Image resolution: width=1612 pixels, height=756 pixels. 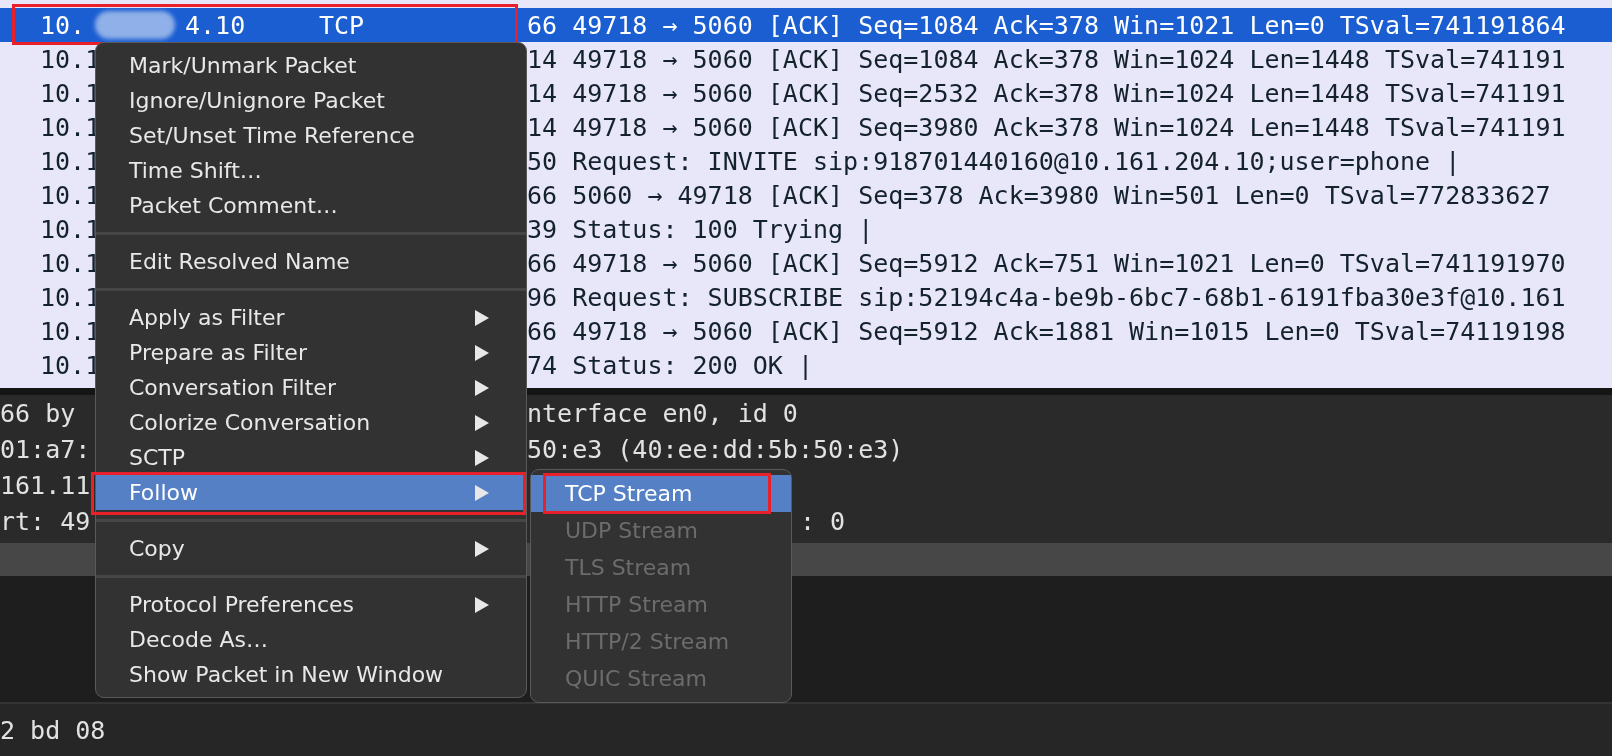 I want to click on info-cell: 66 5060 → 49718 [ACK] Seq=378 Ack=3980 Win=501 Len=0 TSval=772833627, so click(x=1039, y=195).